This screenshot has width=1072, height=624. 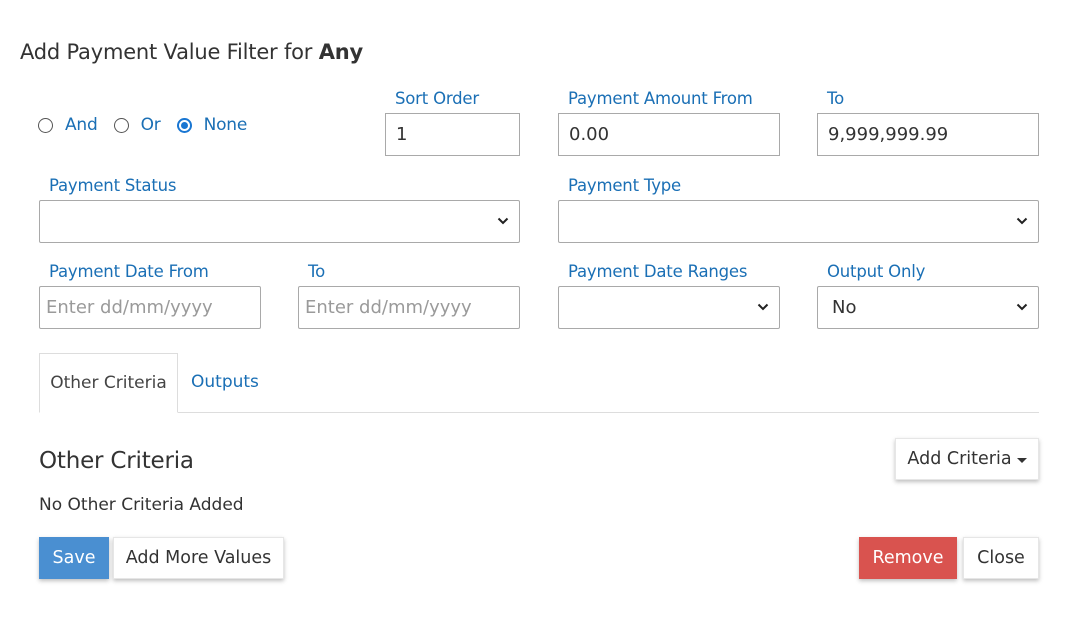 I want to click on amount-to-input: 9,999,999.99, so click(x=928, y=134).